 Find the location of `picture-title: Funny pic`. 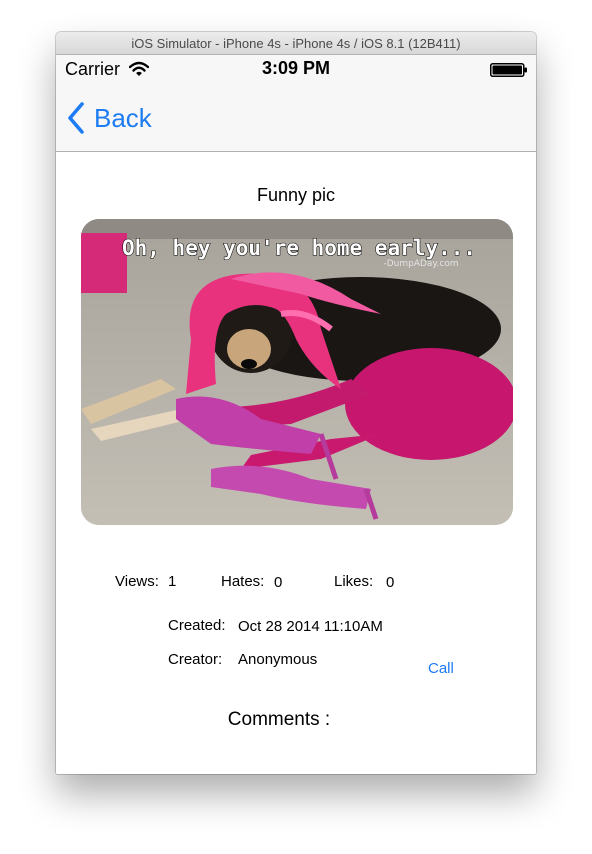

picture-title: Funny pic is located at coordinates (296, 195).